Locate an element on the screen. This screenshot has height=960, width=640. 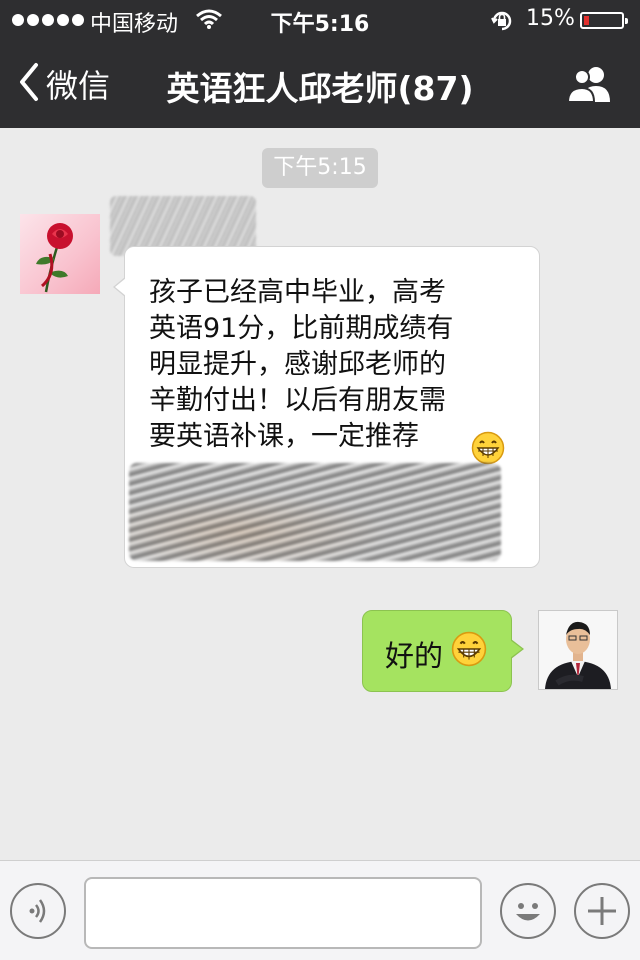
rose-avatar-icon is located at coordinates (60, 254).